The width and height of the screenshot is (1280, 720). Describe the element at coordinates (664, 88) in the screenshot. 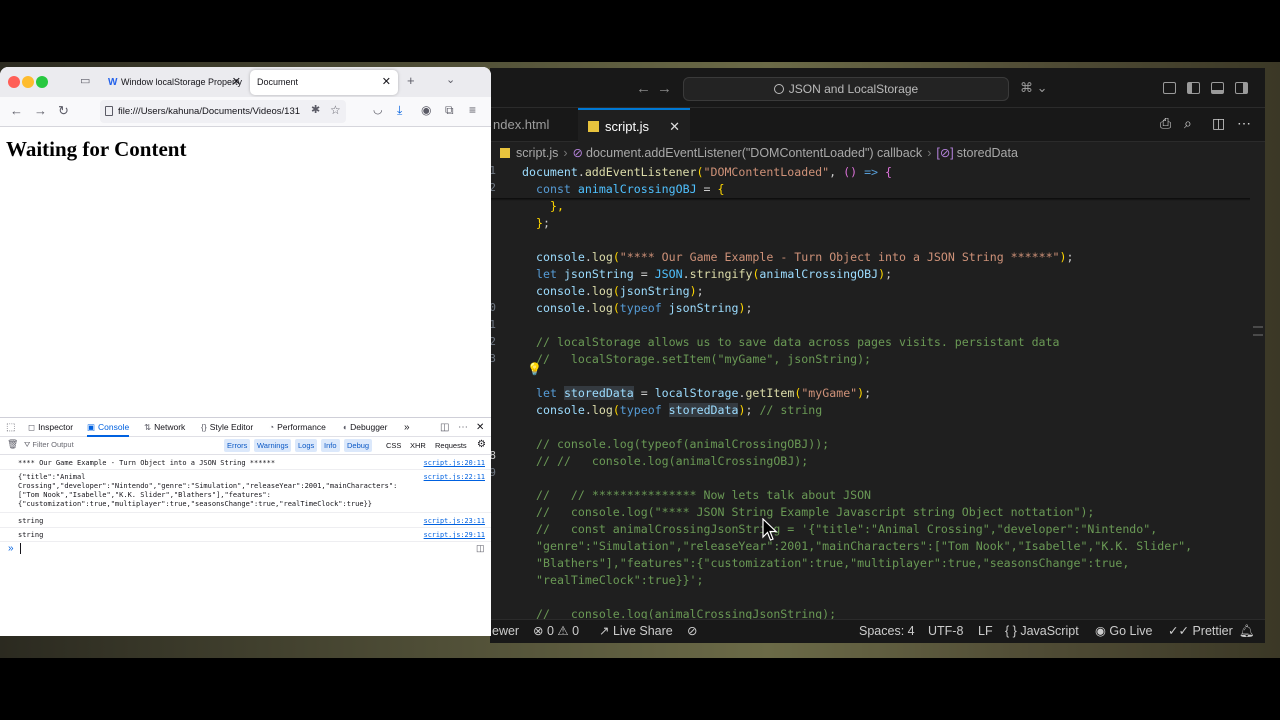

I see `forward-arrow-icon: →` at that location.